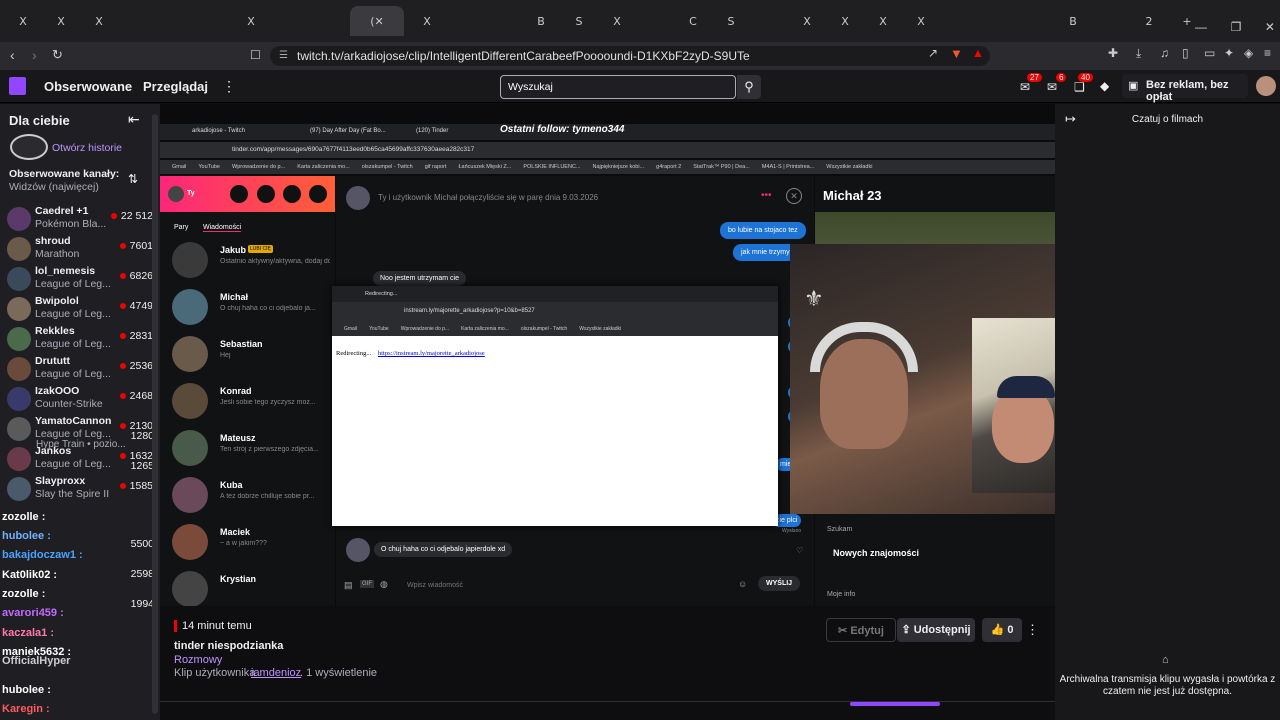 This screenshot has height=720, width=1280. What do you see at coordinates (80, 310) in the screenshot?
I see `sidebar-channel: Bwipolol League of Leg... 4749` at bounding box center [80, 310].